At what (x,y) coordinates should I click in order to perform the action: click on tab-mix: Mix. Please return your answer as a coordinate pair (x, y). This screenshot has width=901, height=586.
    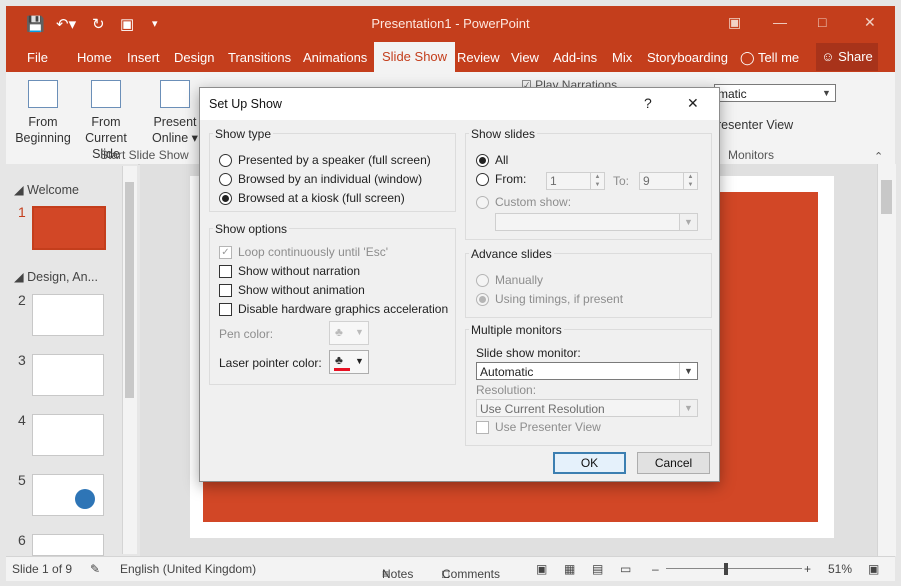
    Looking at the image, I should click on (622, 57).